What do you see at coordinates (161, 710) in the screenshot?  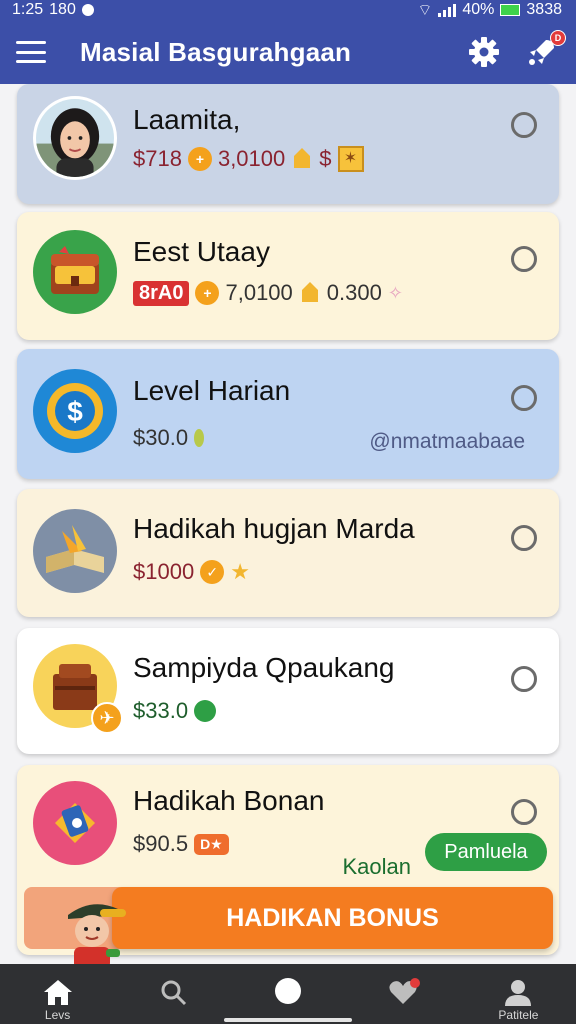 I see `task-amount: $33.0` at bounding box center [161, 710].